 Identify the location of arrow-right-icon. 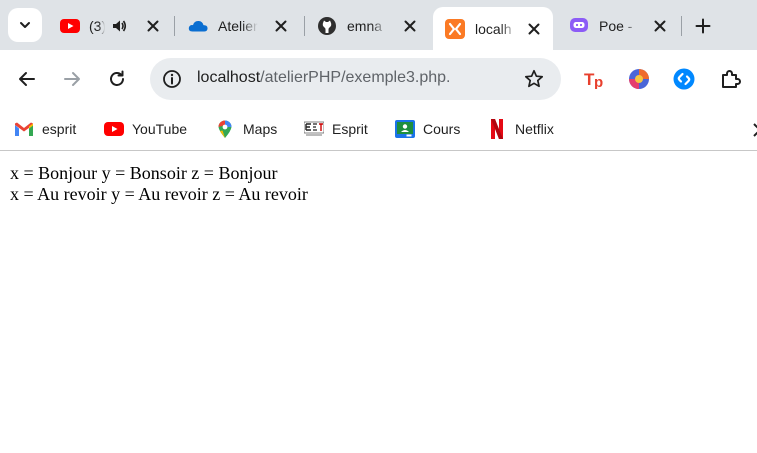
(72, 79).